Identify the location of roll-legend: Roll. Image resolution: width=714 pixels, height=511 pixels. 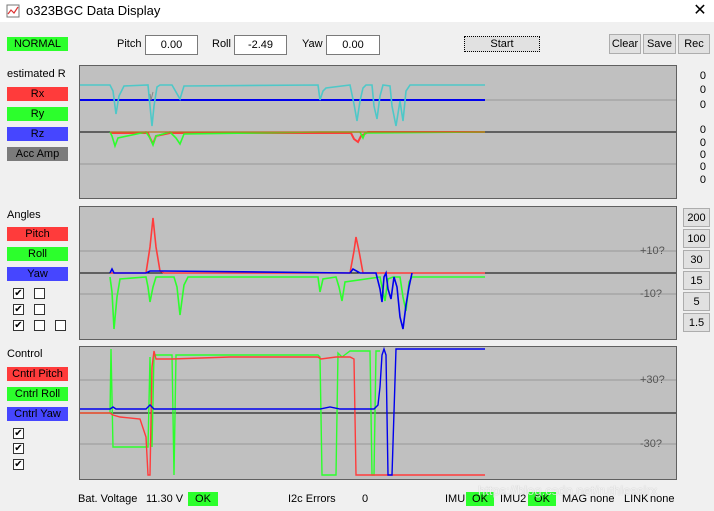
(37, 254).